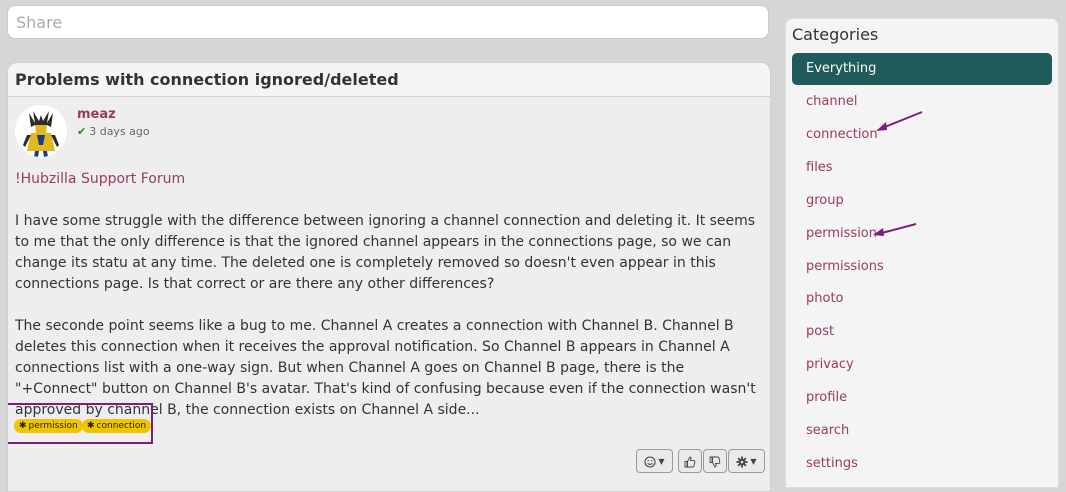 Image resolution: width=1066 pixels, height=492 pixels. Describe the element at coordinates (650, 461) in the screenshot. I see `smile-icon` at that location.